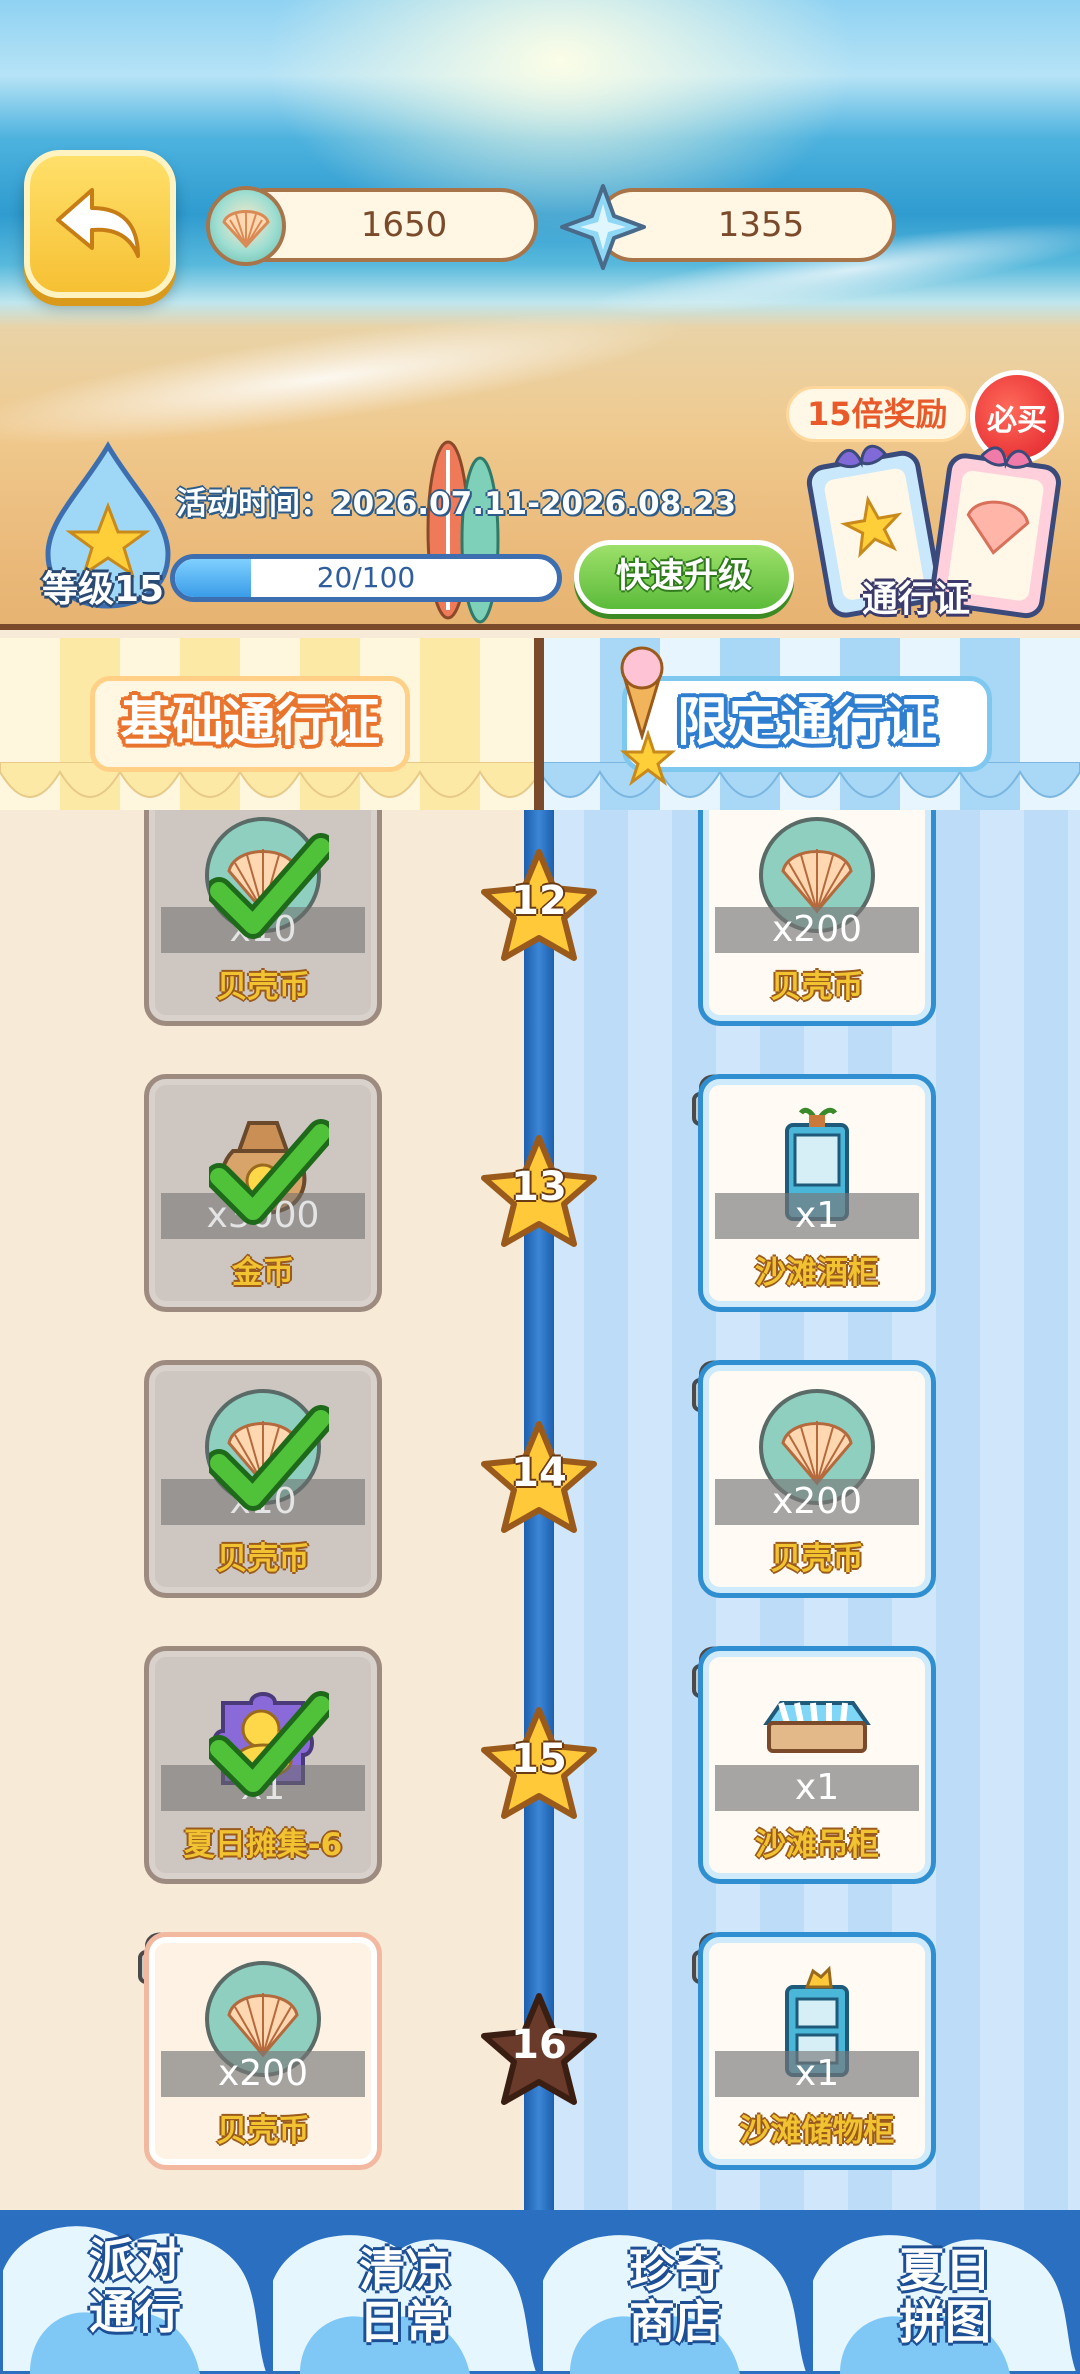 The height and width of the screenshot is (2374, 1080). I want to click on quick-upgrade-button: 快速升级, so click(684, 577).